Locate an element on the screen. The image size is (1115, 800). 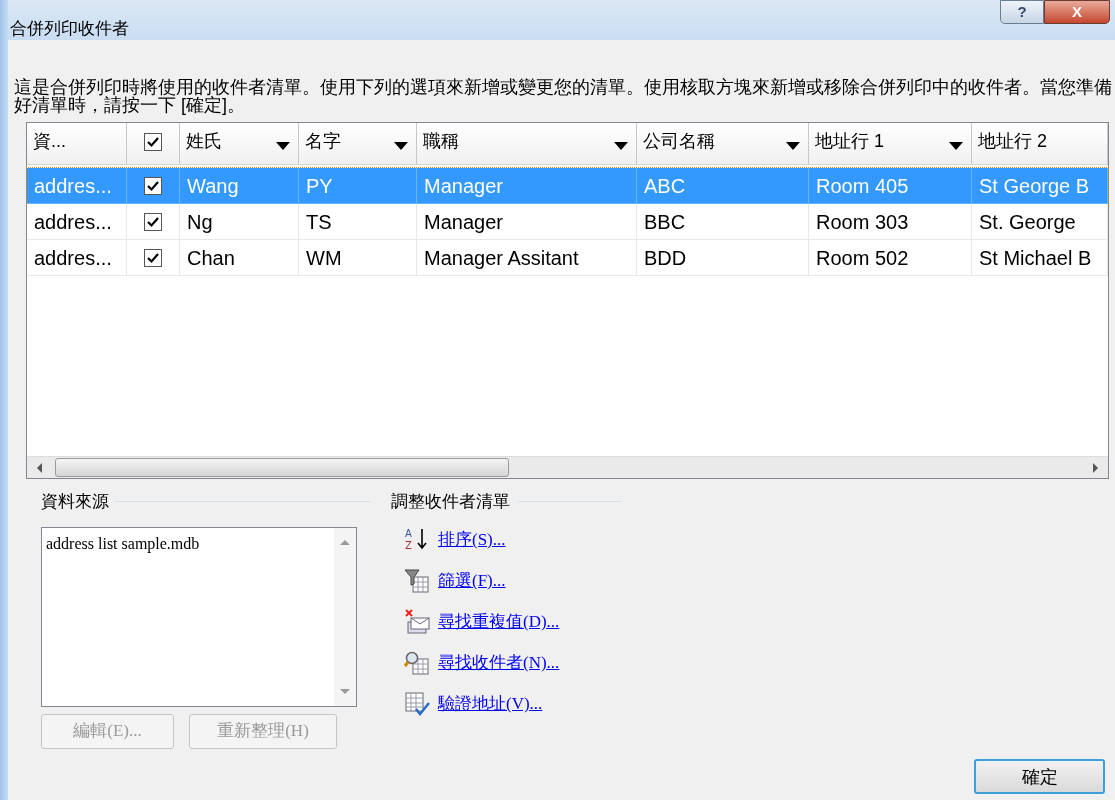
refine-heading: 調整收件者清單 is located at coordinates (450, 502).